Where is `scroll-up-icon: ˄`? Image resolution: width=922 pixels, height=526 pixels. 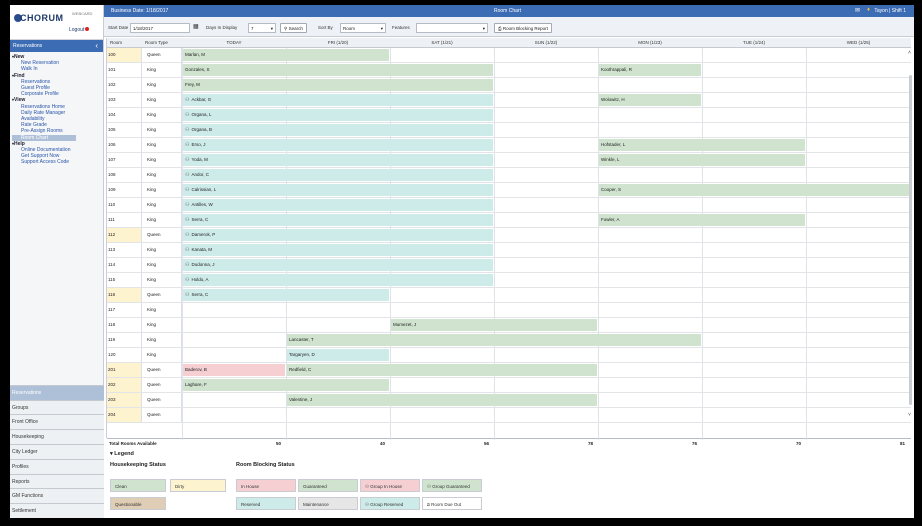
scroll-up-icon: ˄ is located at coordinates (909, 53).